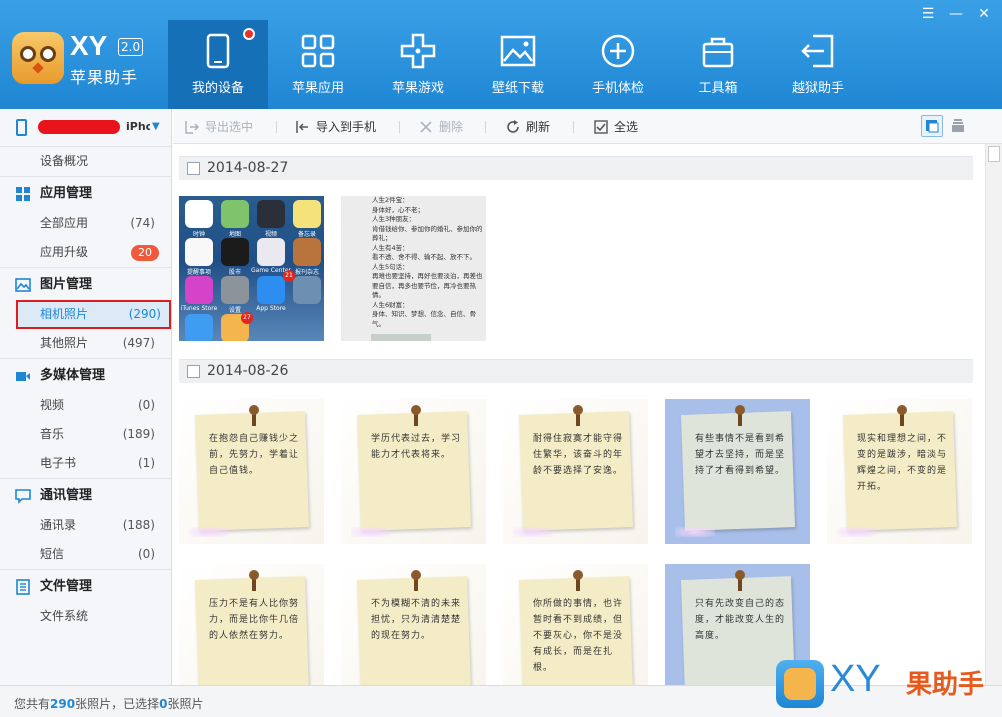 This screenshot has height=717, width=1002. I want to click on sidebar-item-app-upgrade: 应用升级 20, so click(85, 252).